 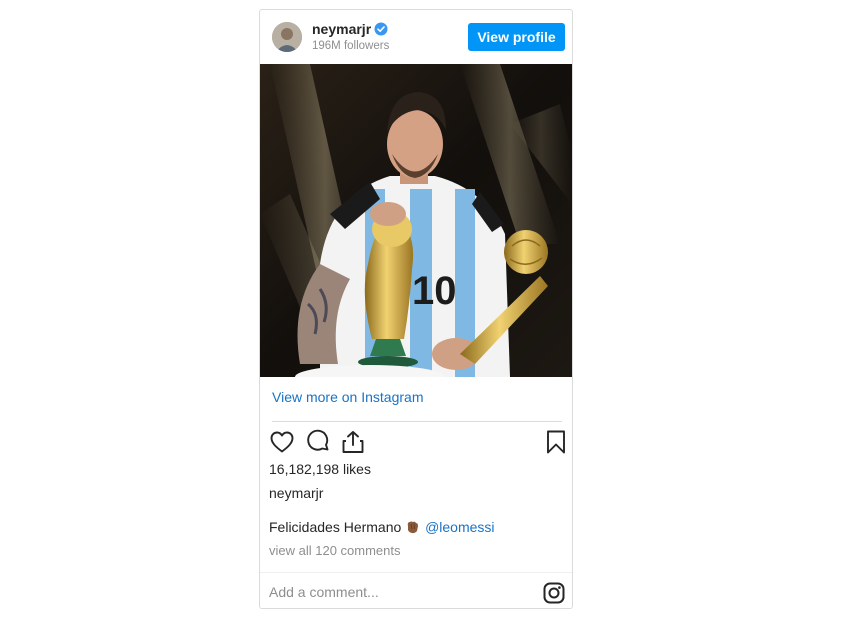 What do you see at coordinates (351, 46) in the screenshot?
I see `follower-count: 196M followers` at bounding box center [351, 46].